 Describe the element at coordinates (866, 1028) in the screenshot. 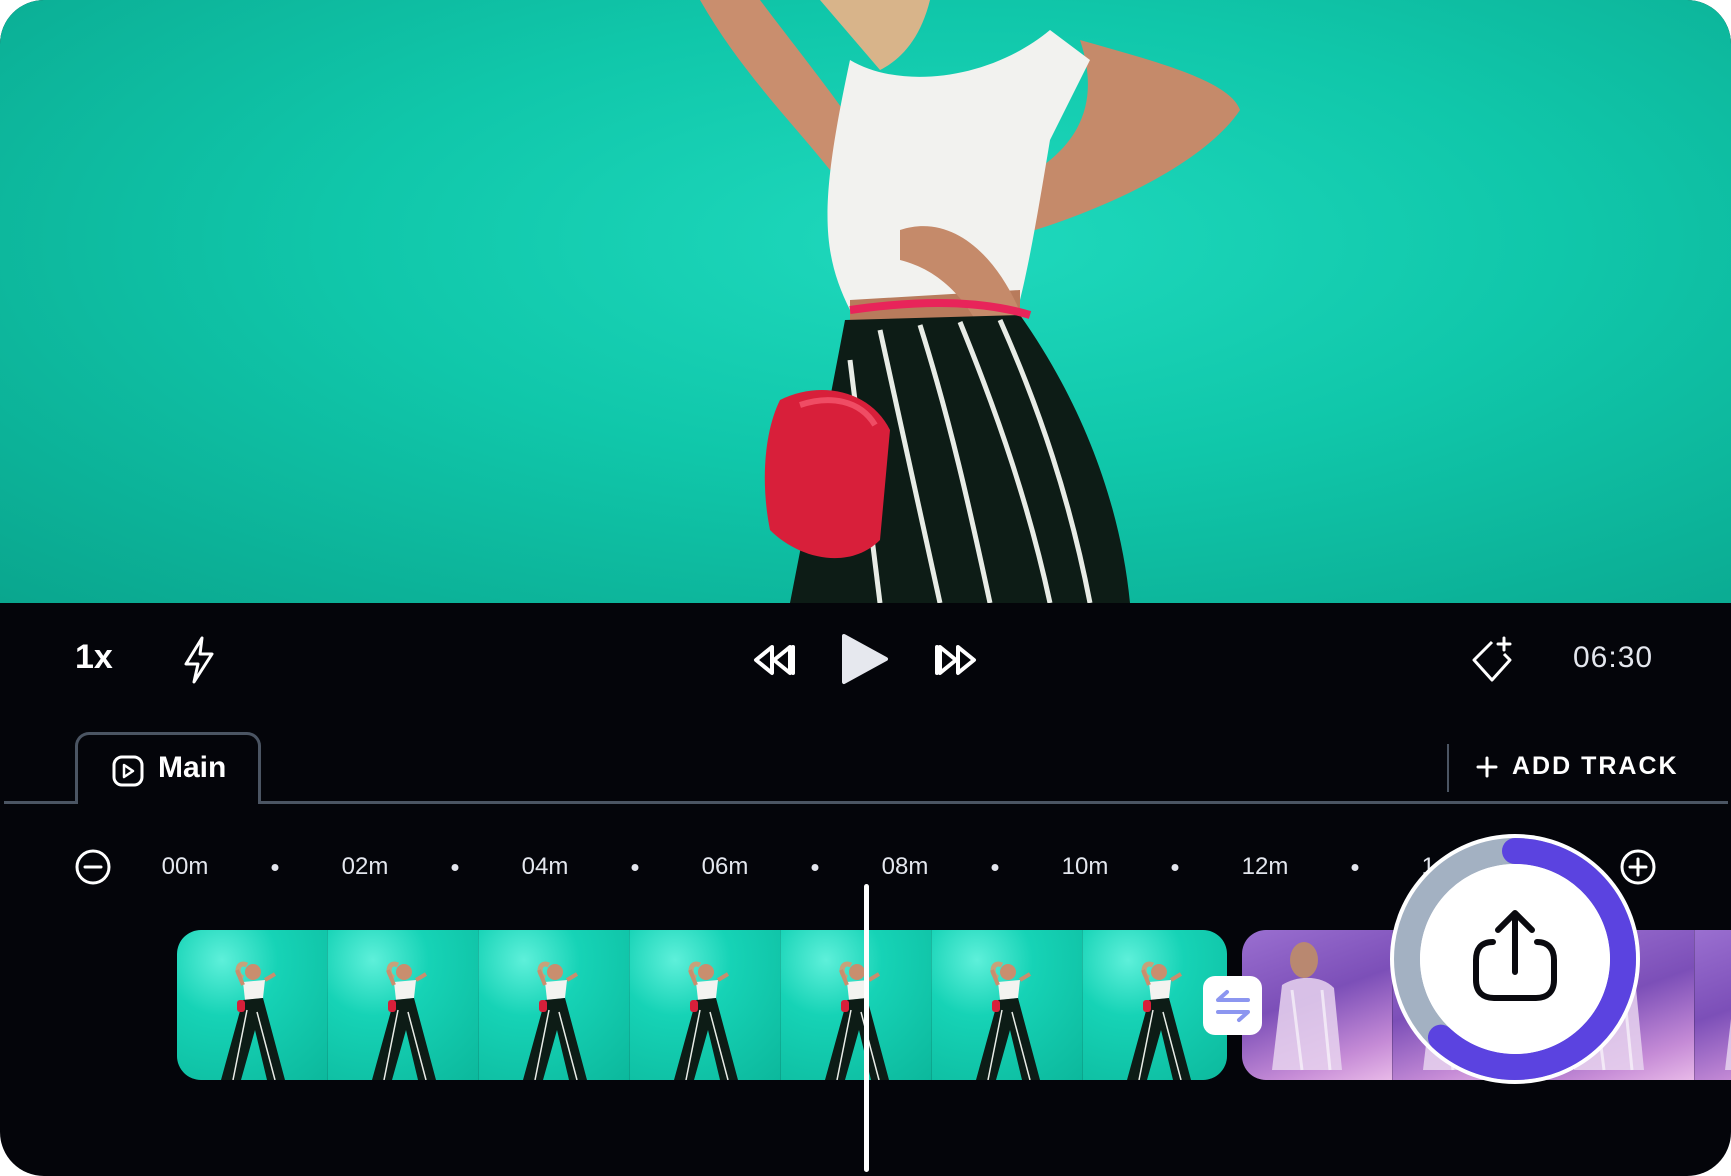

I see `playhead` at that location.